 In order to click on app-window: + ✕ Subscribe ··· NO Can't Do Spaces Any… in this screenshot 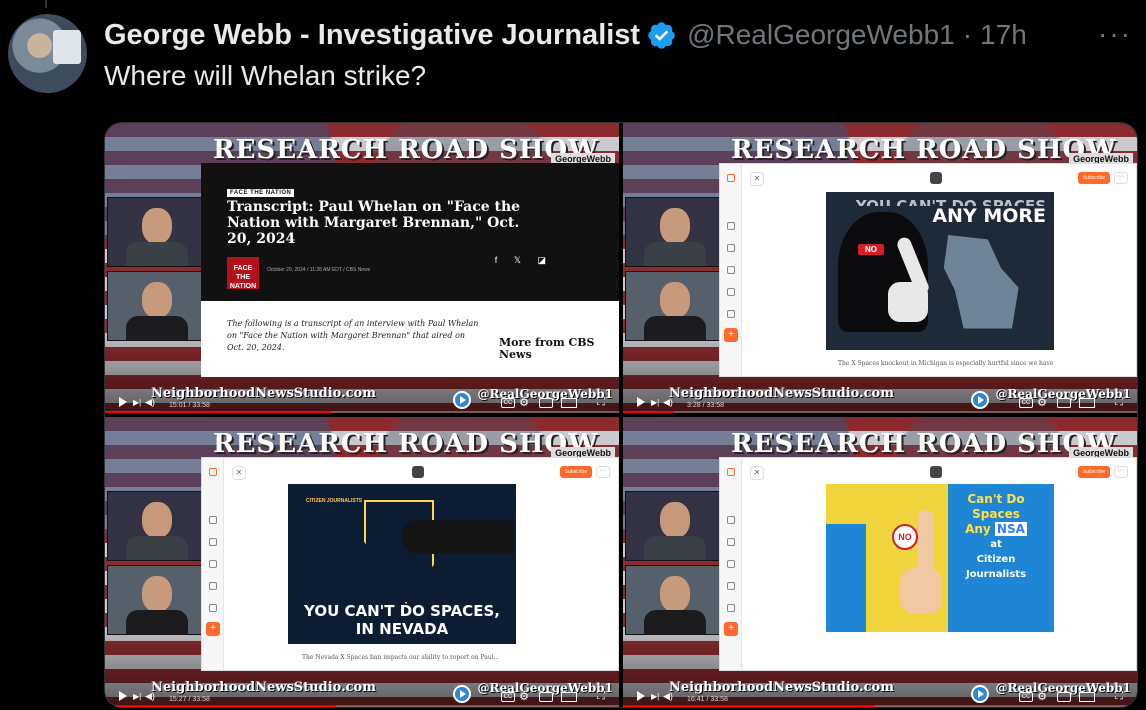, I will do `click(928, 564)`.